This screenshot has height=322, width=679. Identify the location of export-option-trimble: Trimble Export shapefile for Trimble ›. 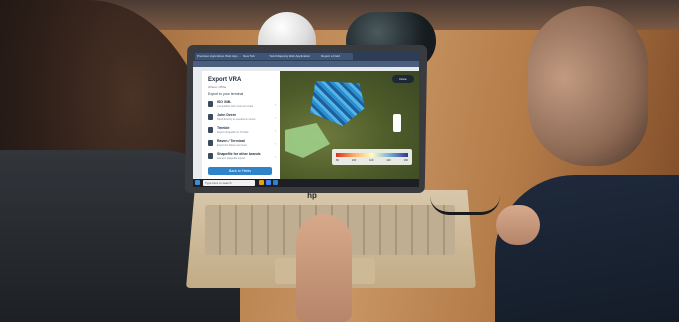
(242, 131).